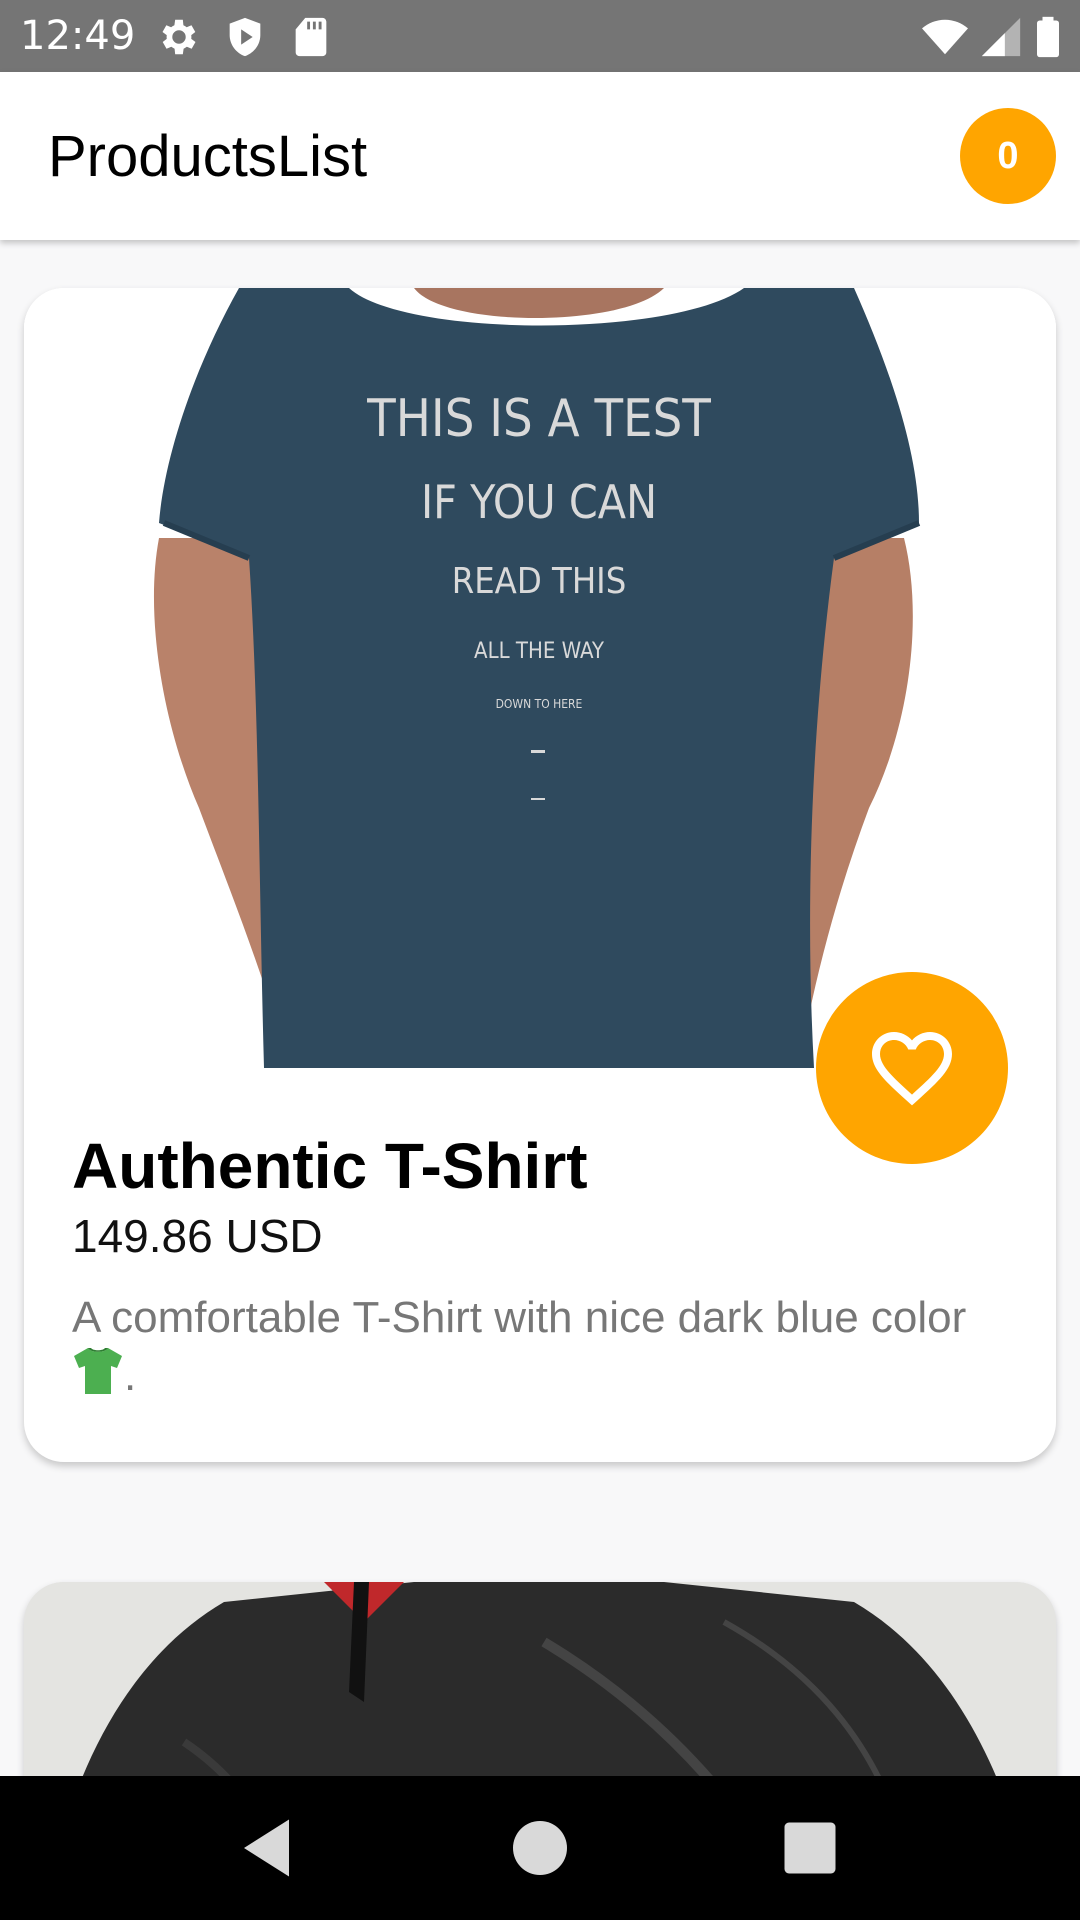  Describe the element at coordinates (311, 37) in the screenshot. I see `sd-card-icon` at that location.